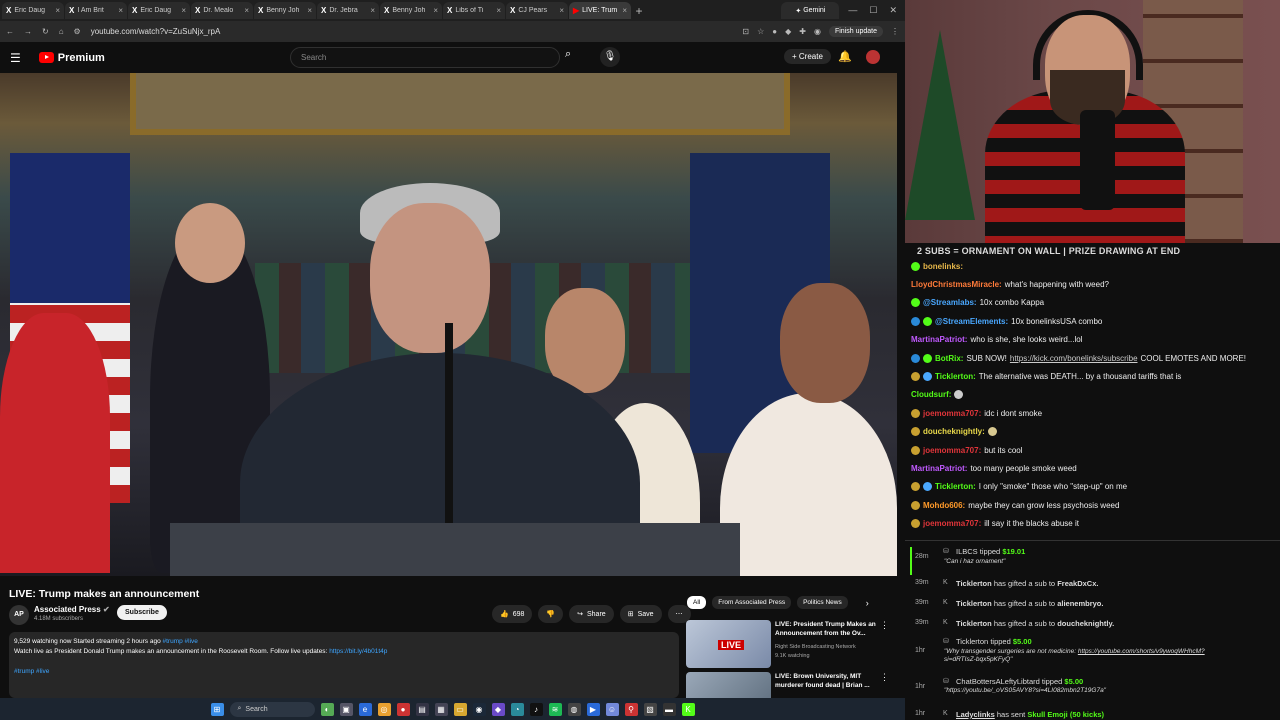 This screenshot has width=1280, height=720. Describe the element at coordinates (45, 31) in the screenshot. I see `reload-icon: ↻` at that location.